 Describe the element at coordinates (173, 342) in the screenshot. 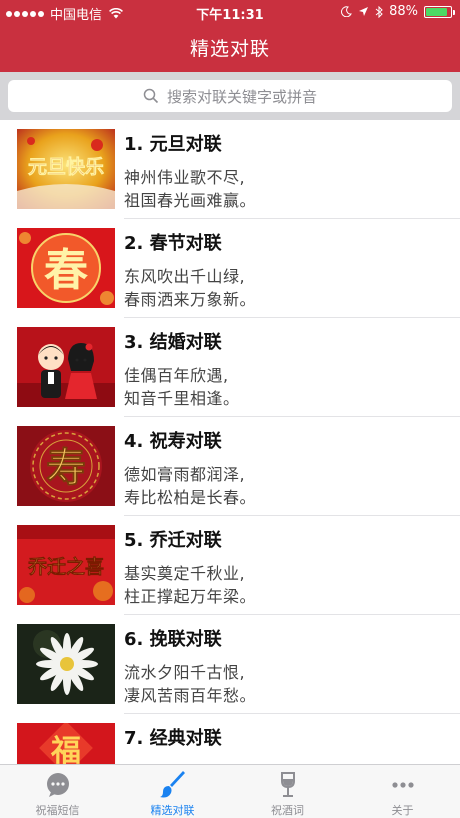

I see `item-title: 3. 结婚对联` at that location.